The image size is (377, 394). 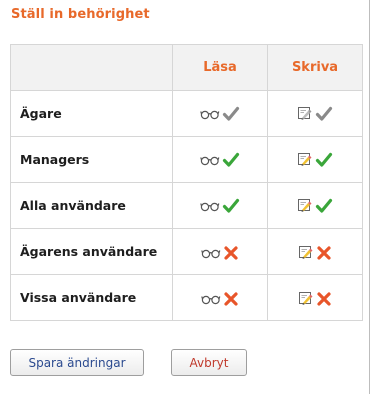 I want to click on table-header-row: Läsa Skriva, so click(x=186, y=67).